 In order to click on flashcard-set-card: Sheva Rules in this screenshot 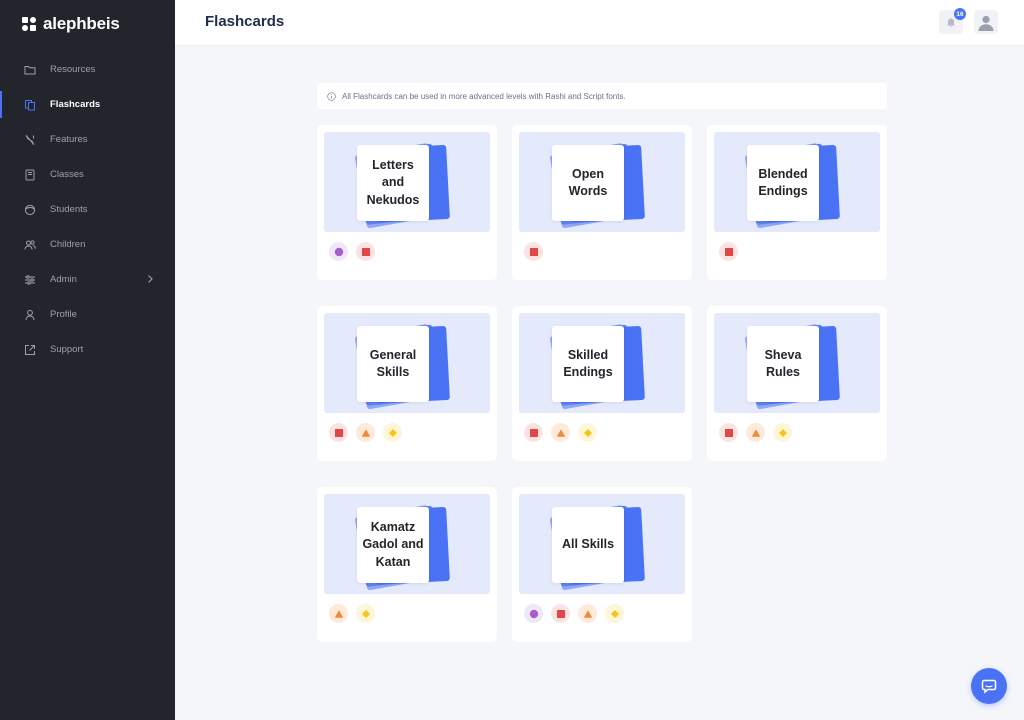, I will do `click(797, 383)`.